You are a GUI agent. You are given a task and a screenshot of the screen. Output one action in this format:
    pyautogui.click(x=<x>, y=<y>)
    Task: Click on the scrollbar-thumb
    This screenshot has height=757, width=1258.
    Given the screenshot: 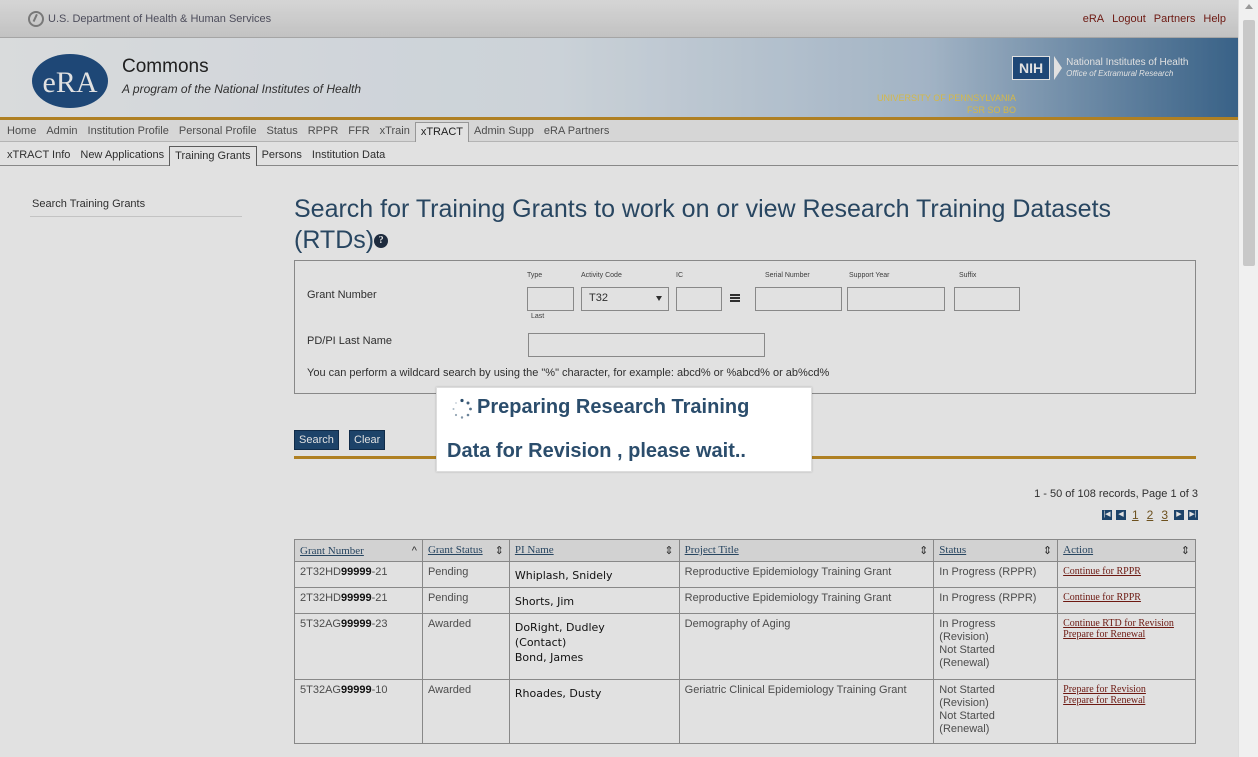 What is the action you would take?
    pyautogui.click(x=1249, y=143)
    